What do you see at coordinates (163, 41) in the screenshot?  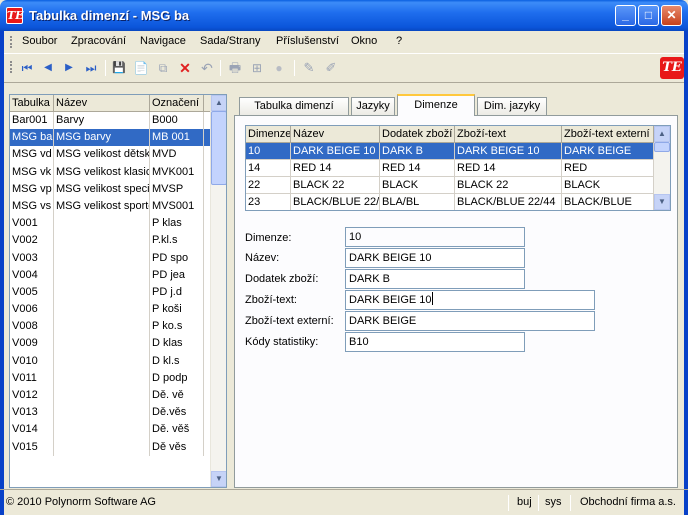 I see `menu-navigace: Navigace` at bounding box center [163, 41].